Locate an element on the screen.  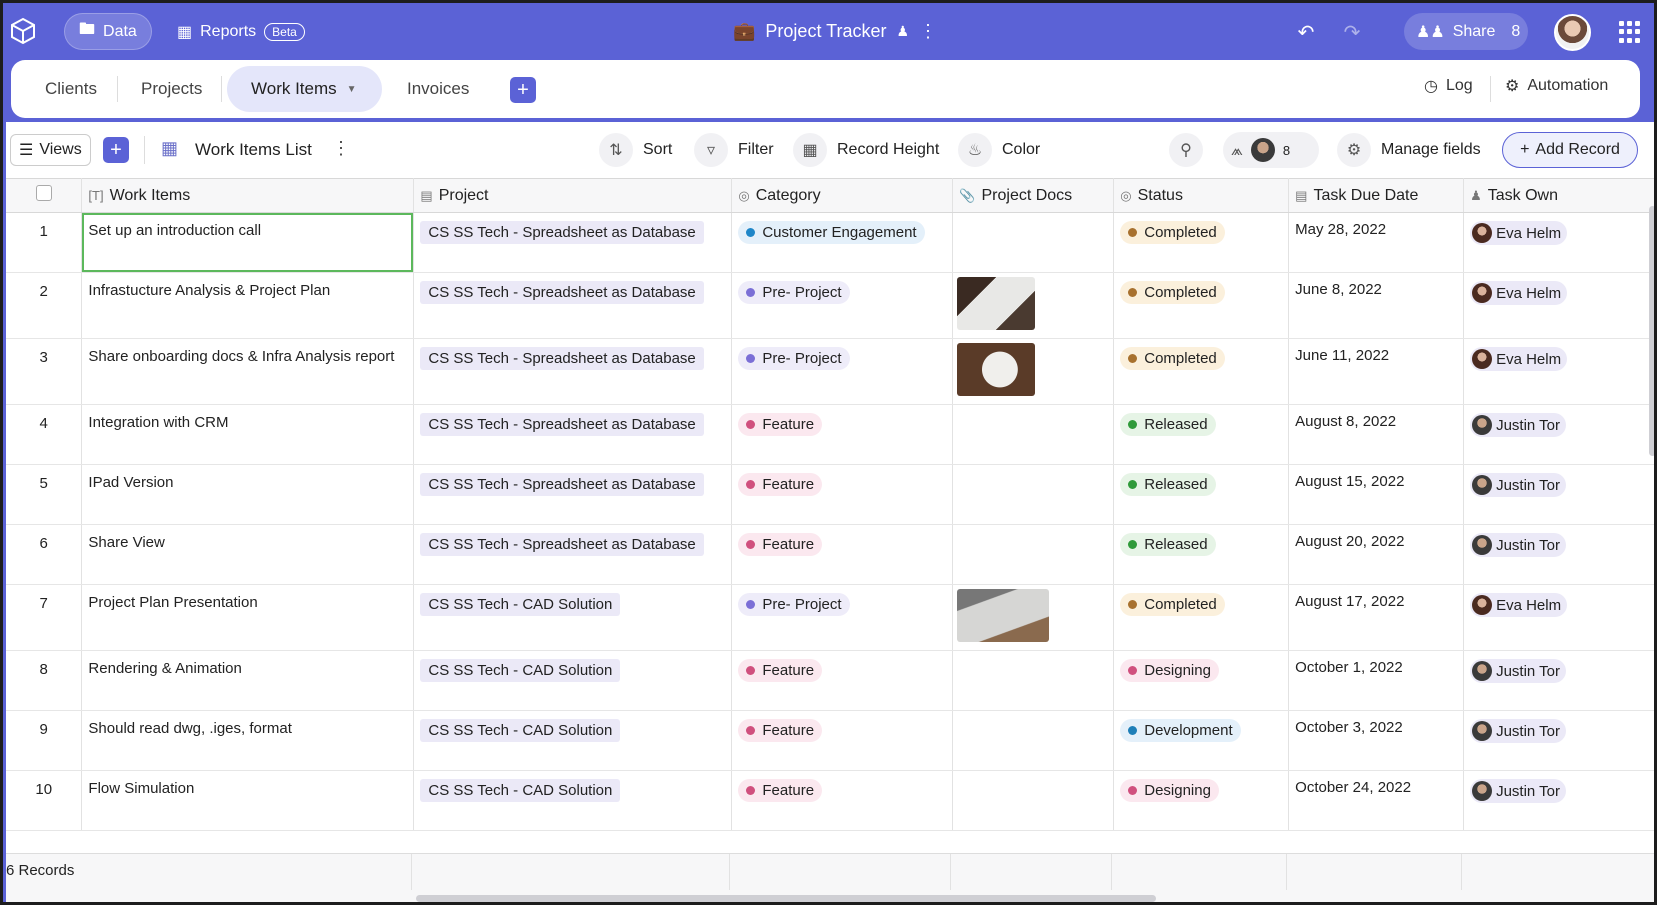
row-number-cell: 7 is located at coordinates (44, 617).